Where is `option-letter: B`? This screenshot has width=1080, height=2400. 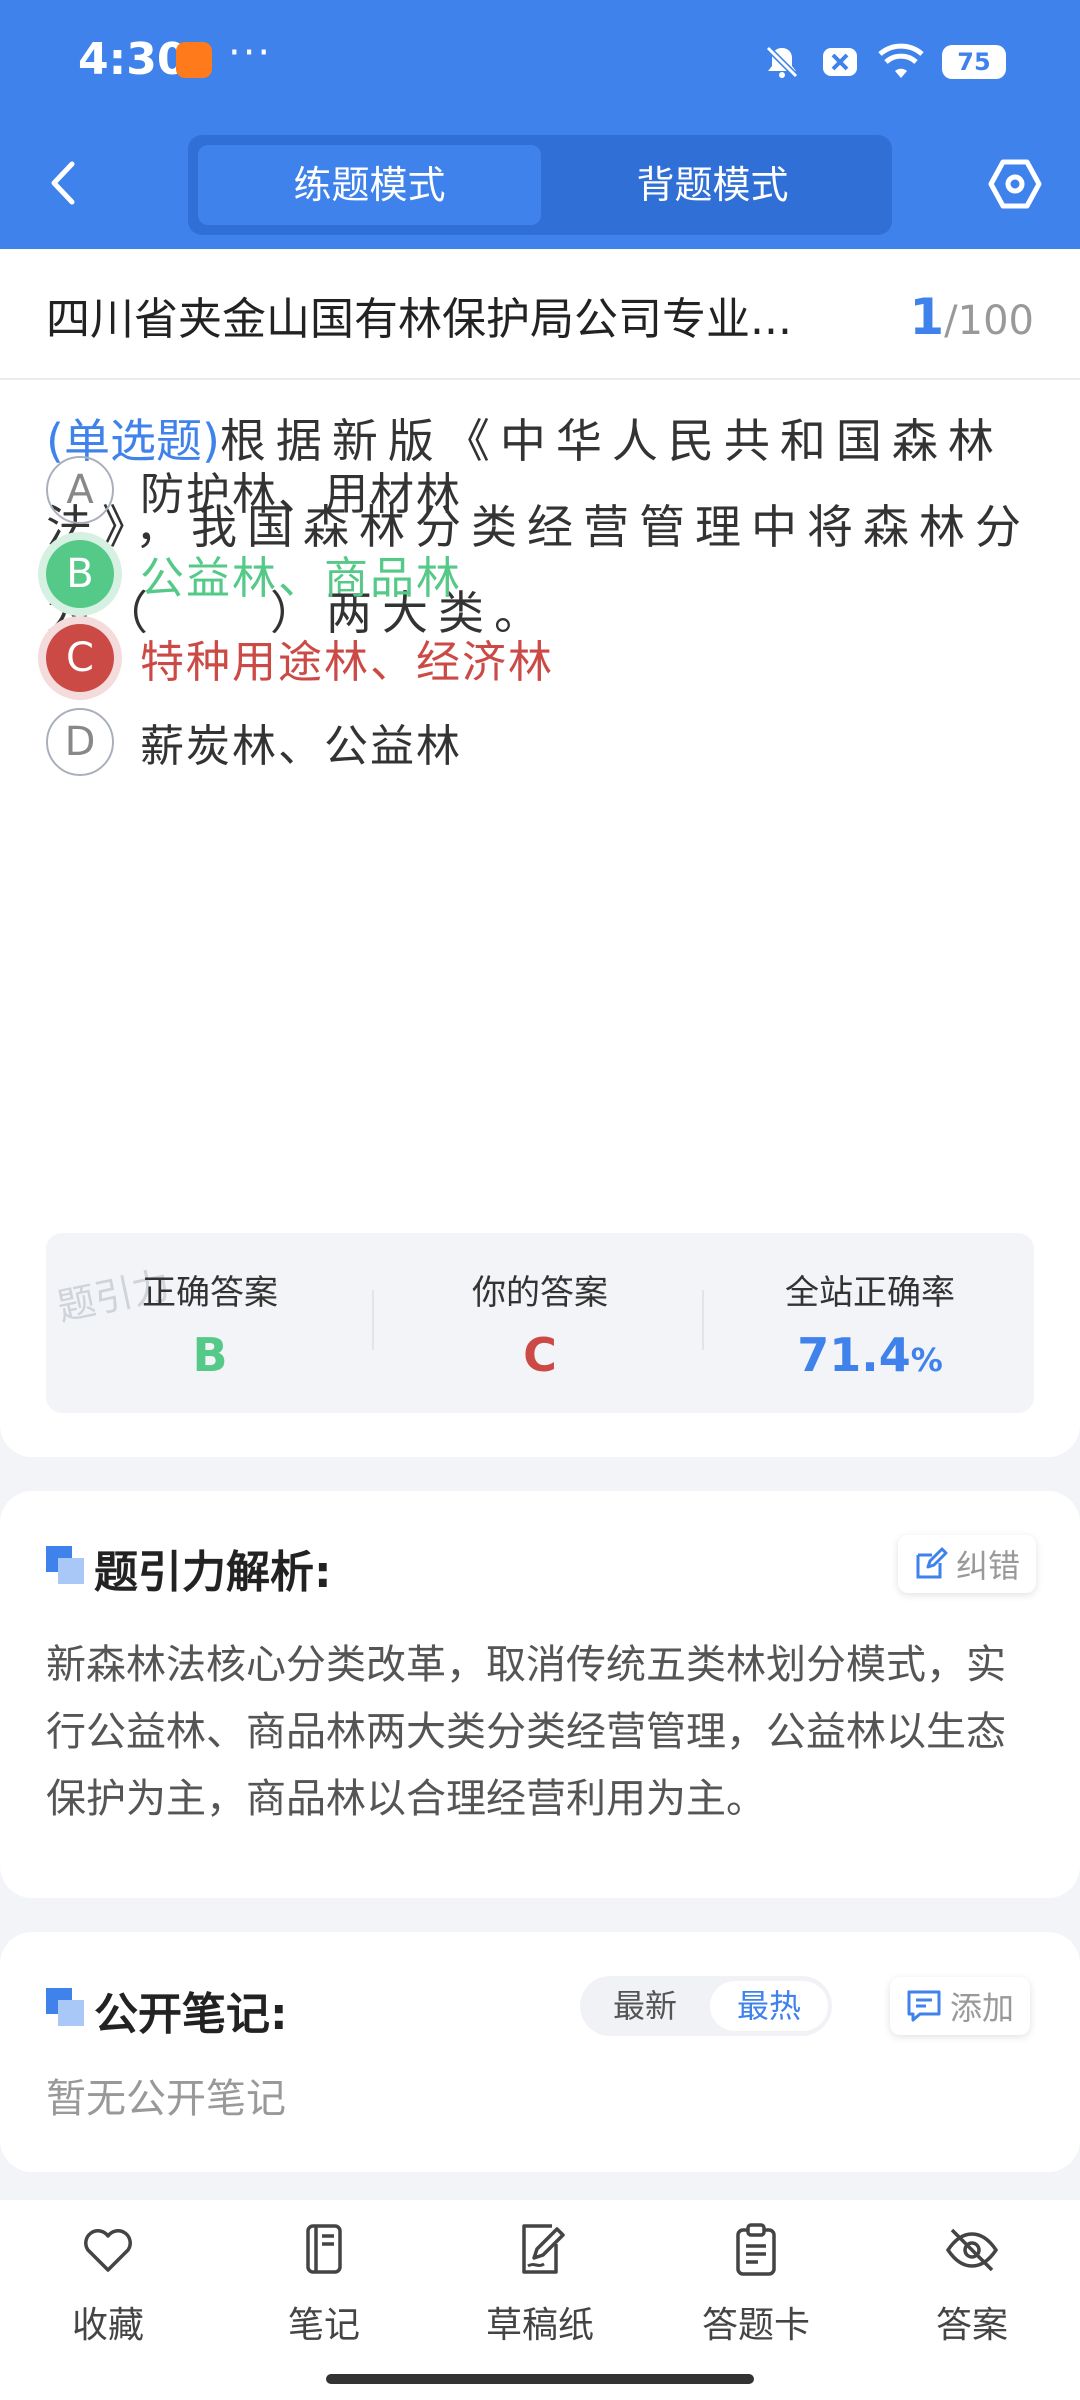 option-letter: B is located at coordinates (80, 574).